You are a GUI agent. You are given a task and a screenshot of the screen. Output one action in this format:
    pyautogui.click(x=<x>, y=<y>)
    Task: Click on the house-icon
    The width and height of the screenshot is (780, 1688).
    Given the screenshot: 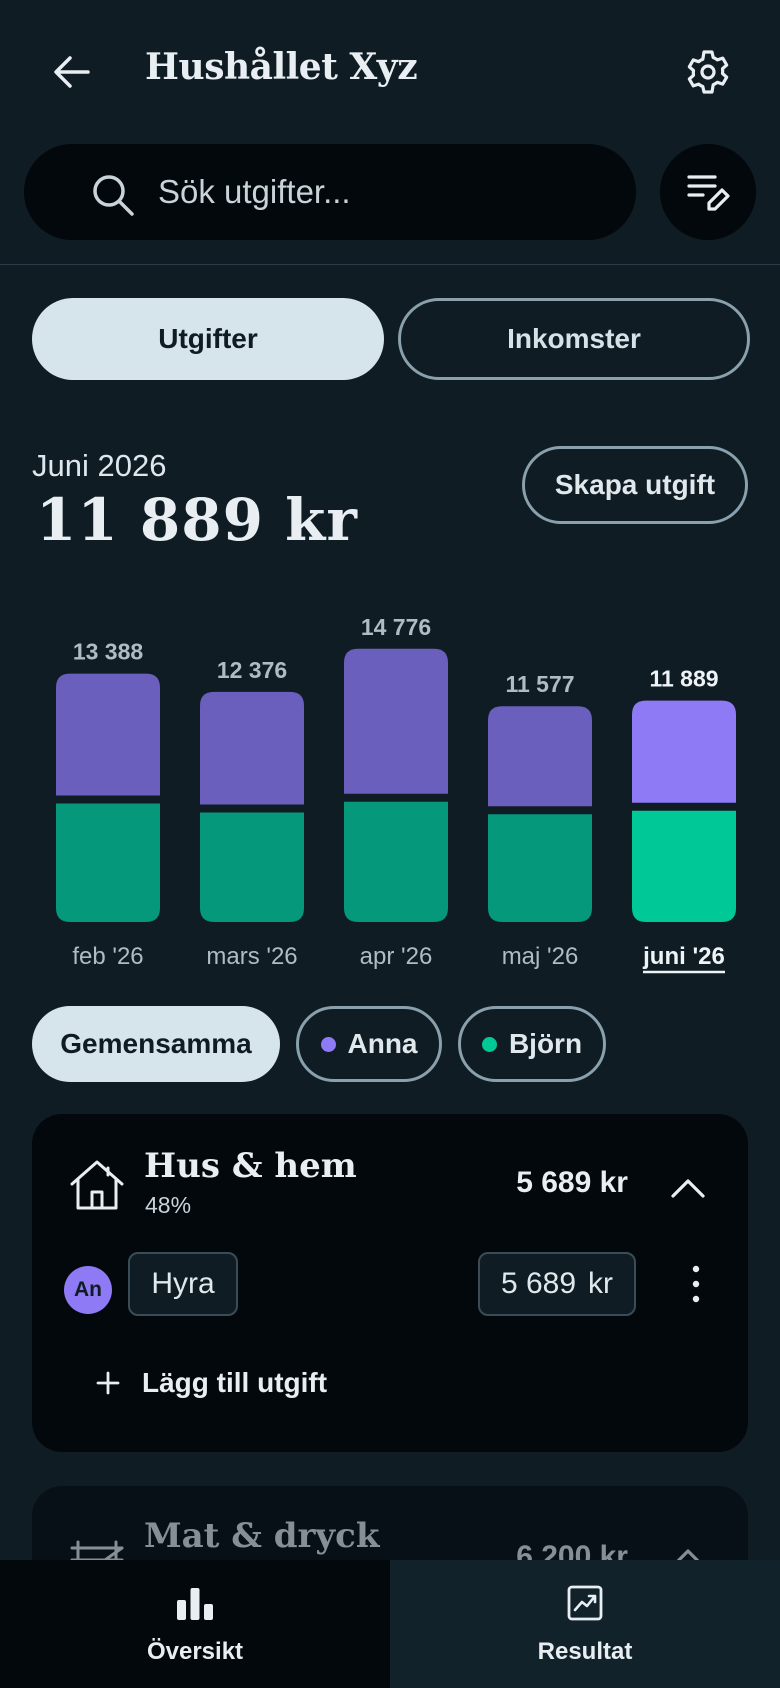 What is the action you would take?
    pyautogui.click(x=97, y=1185)
    